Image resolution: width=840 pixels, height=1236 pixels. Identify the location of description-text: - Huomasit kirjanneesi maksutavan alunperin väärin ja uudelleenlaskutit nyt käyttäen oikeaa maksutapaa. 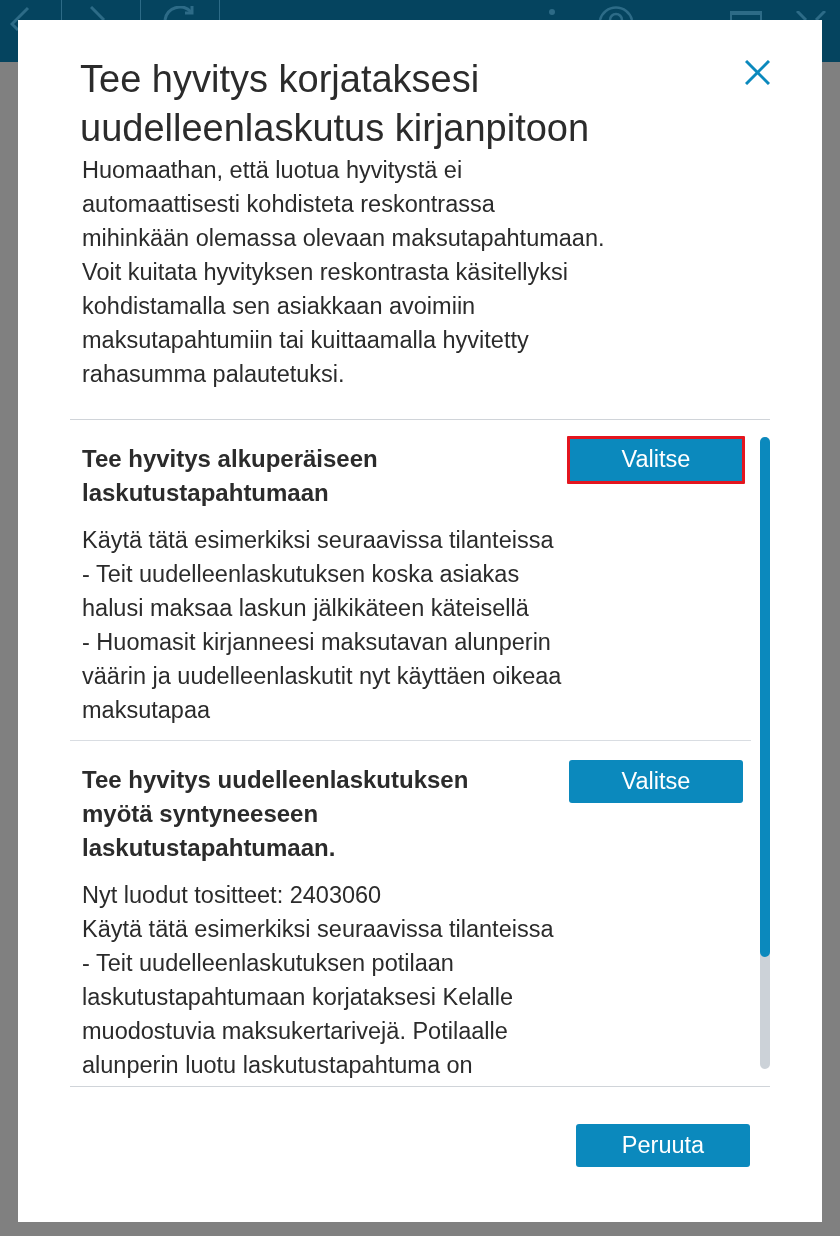
(322, 676).